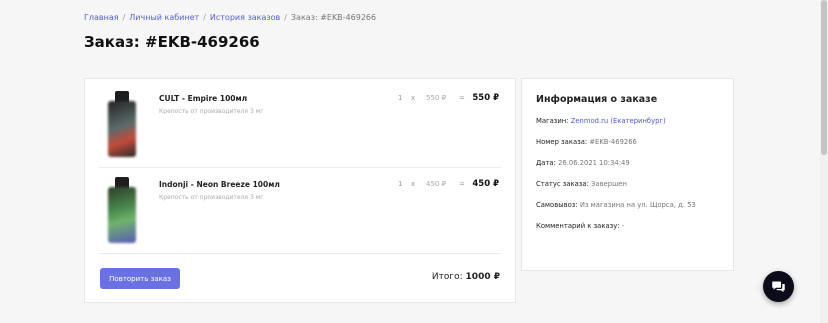  I want to click on item-total: 550 ₽, so click(485, 98).